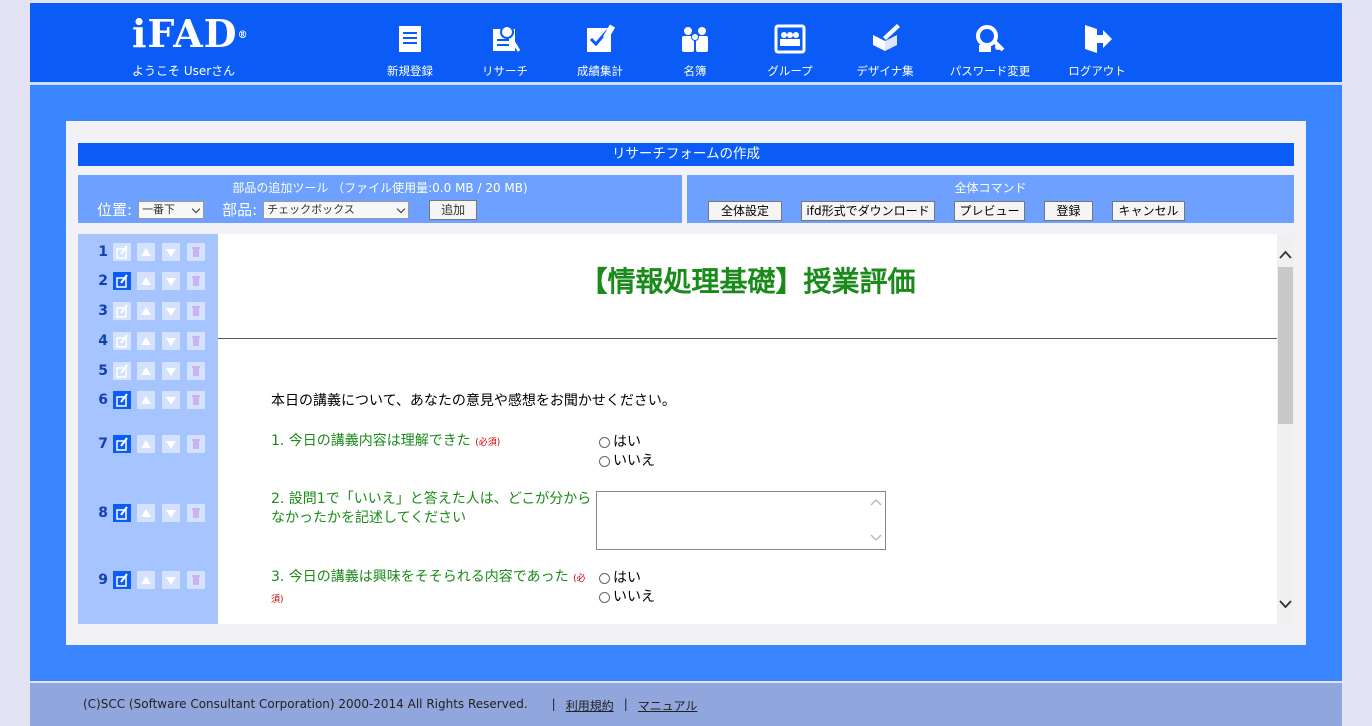 This screenshot has width=1372, height=726. Describe the element at coordinates (989, 211) in the screenshot. I see `preview-button: プレビュー` at that location.